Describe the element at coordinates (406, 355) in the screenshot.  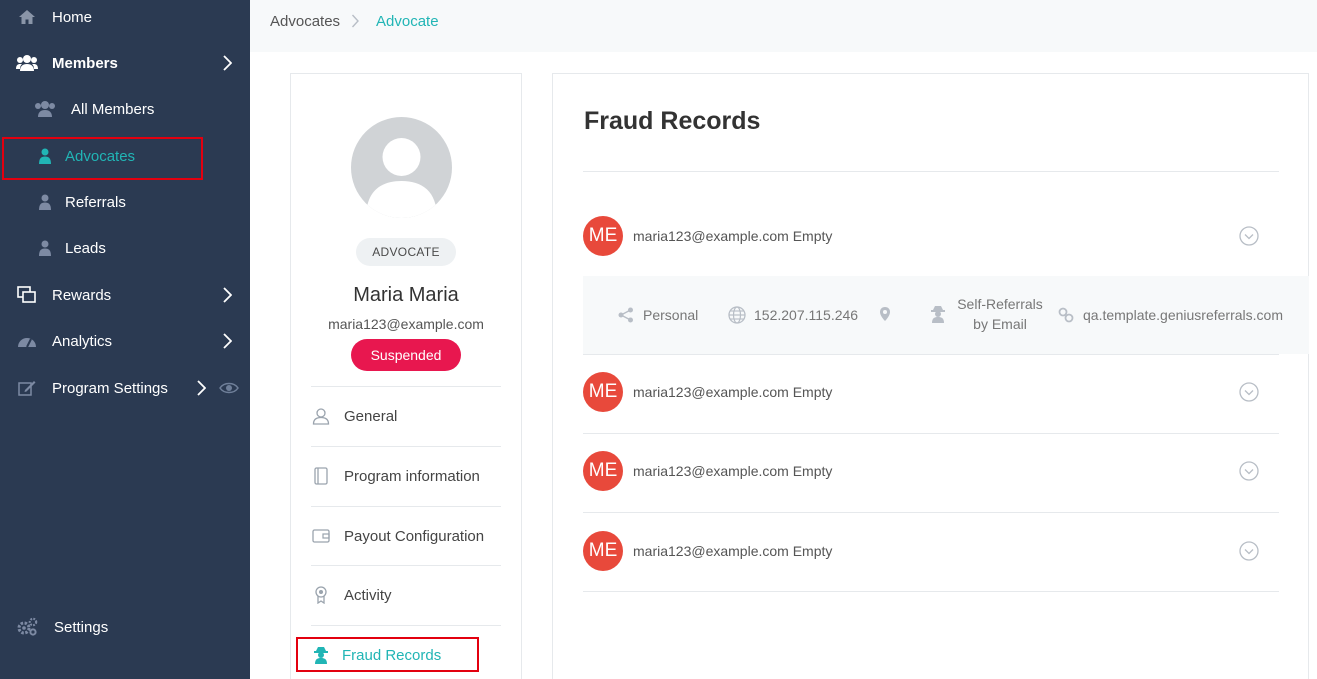
I see `status-badge: Suspended` at that location.